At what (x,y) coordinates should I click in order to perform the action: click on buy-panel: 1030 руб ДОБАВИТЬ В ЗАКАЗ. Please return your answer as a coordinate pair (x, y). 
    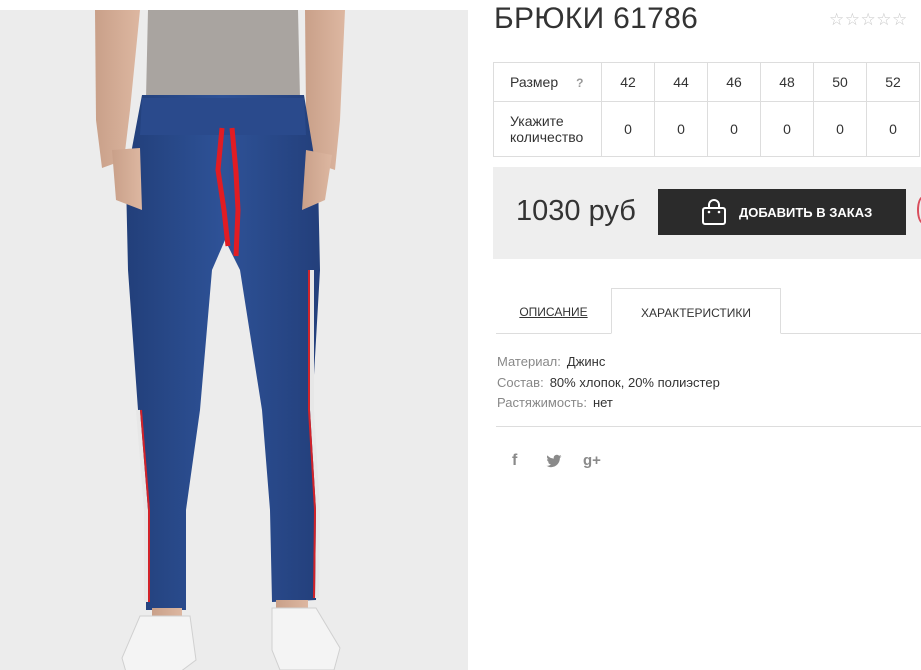
    Looking at the image, I should click on (707, 213).